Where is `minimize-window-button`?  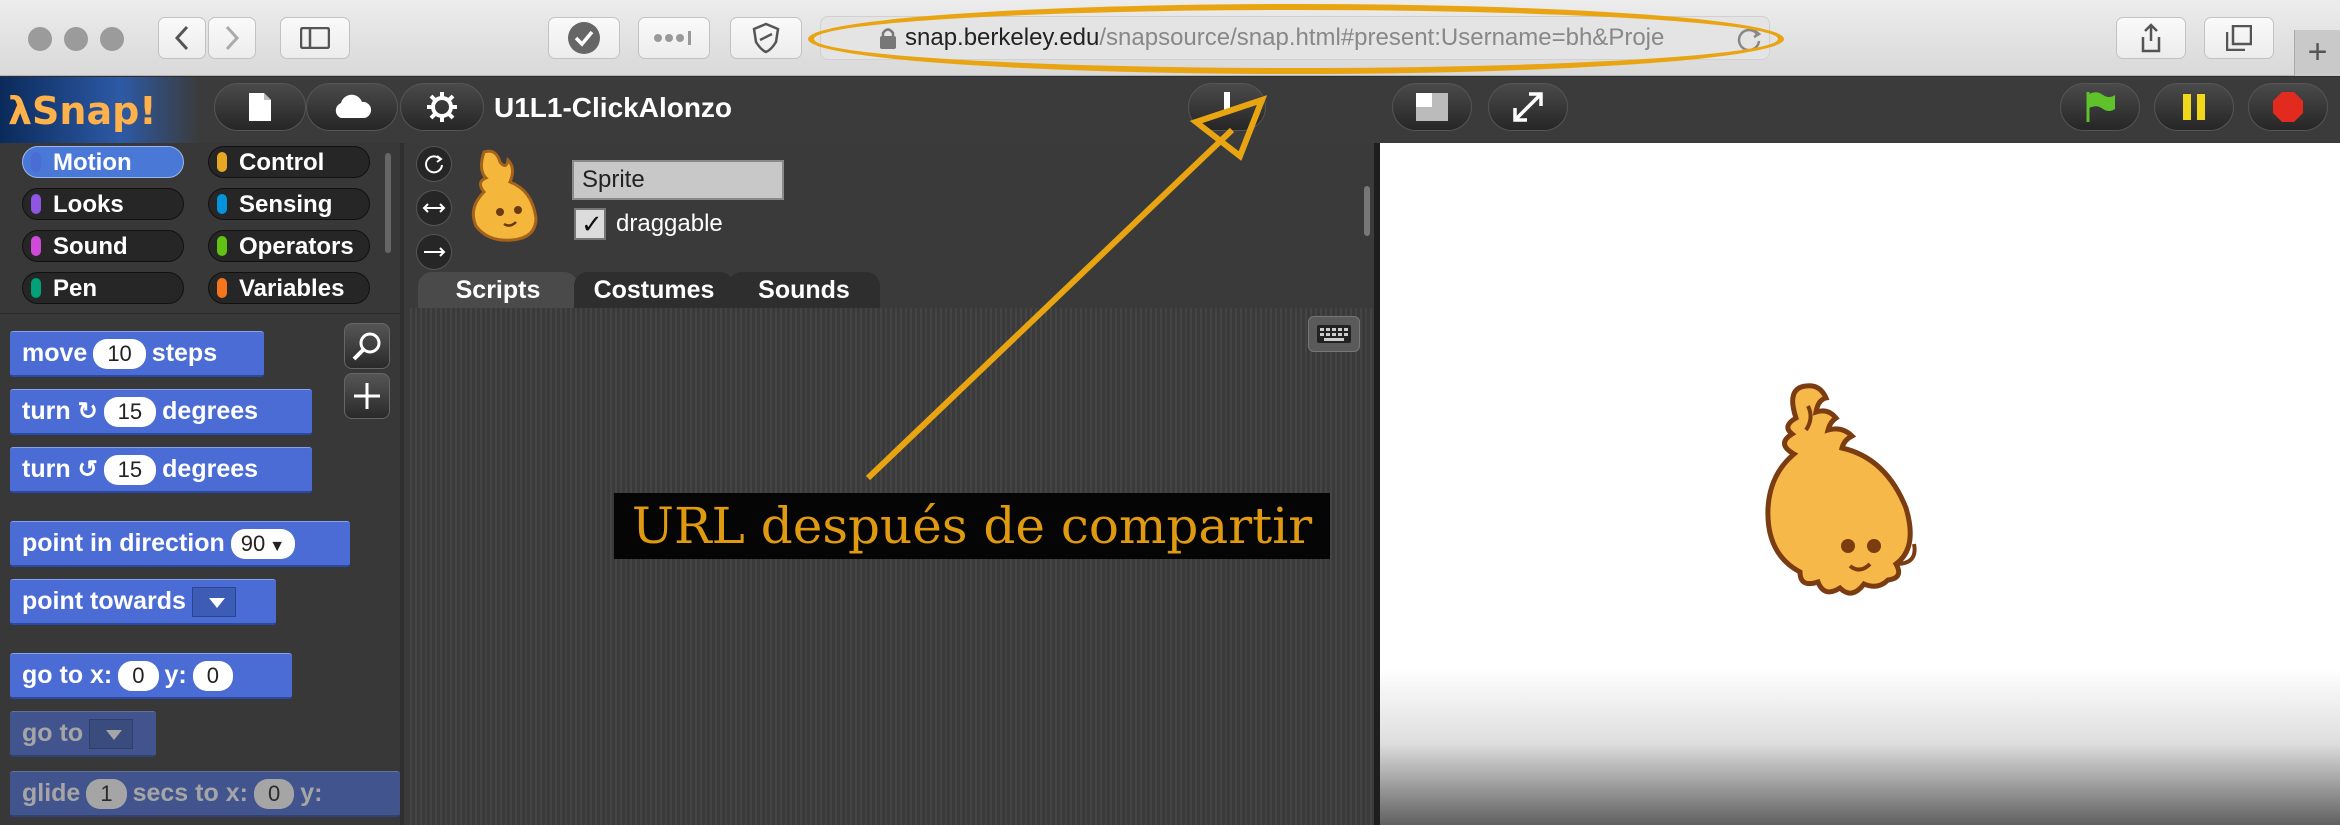
minimize-window-button is located at coordinates (76, 39).